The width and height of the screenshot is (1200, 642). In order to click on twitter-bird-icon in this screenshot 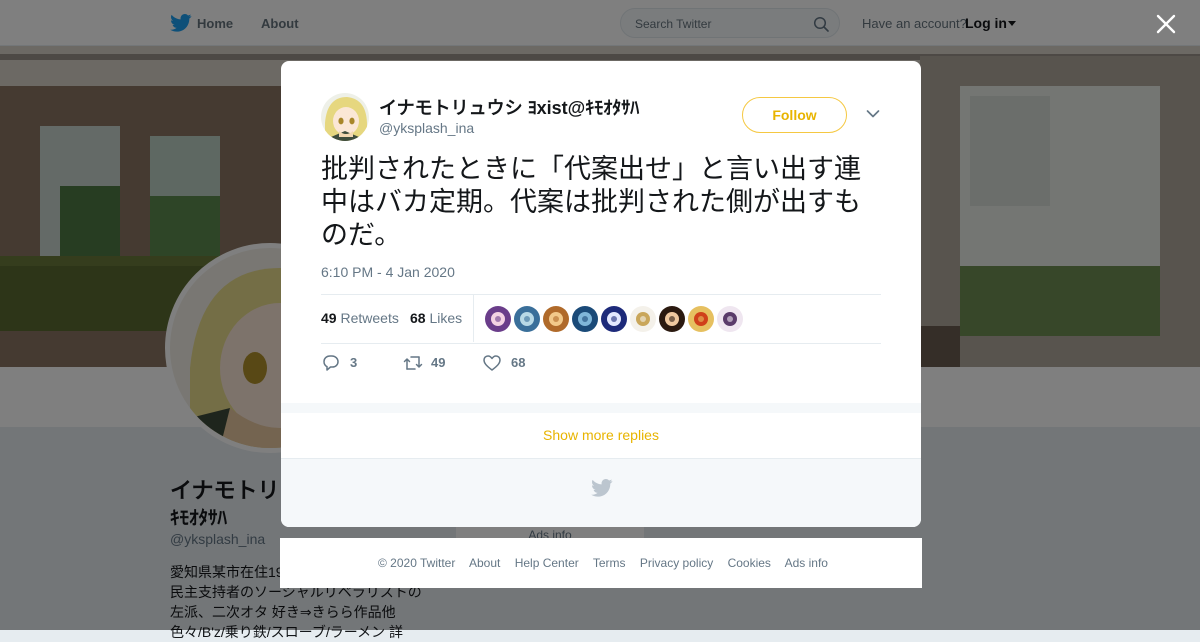, I will do `click(602, 488)`.